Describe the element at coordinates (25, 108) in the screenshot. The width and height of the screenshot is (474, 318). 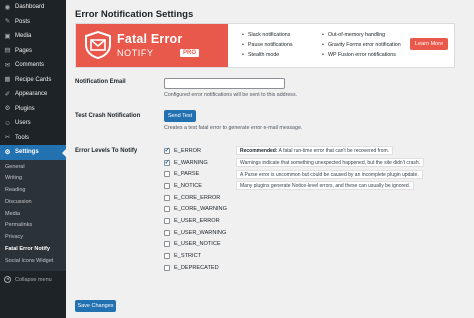
I see `sidebar-item-label: Plugins` at that location.